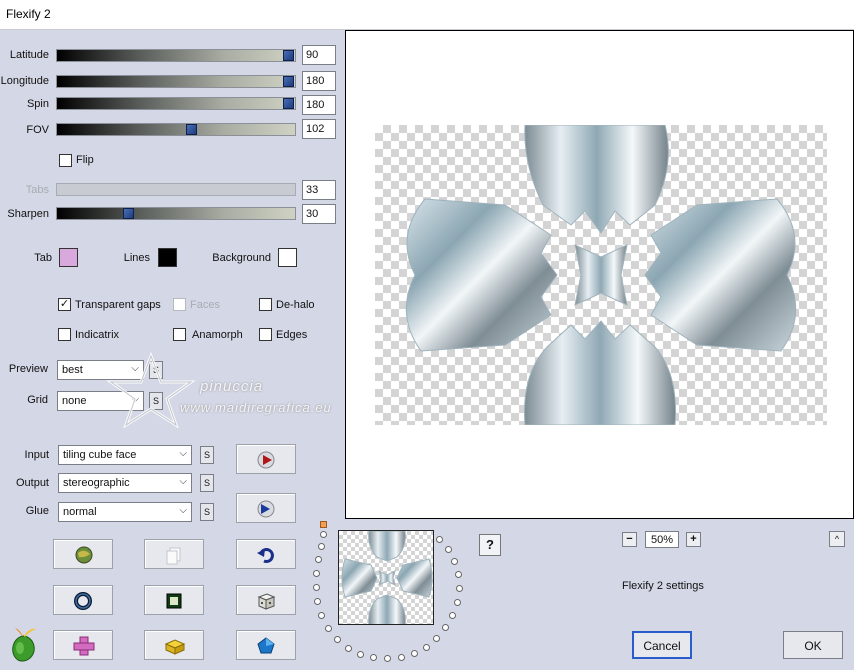 The image size is (854, 670). I want to click on edges-label: Edges, so click(292, 335).